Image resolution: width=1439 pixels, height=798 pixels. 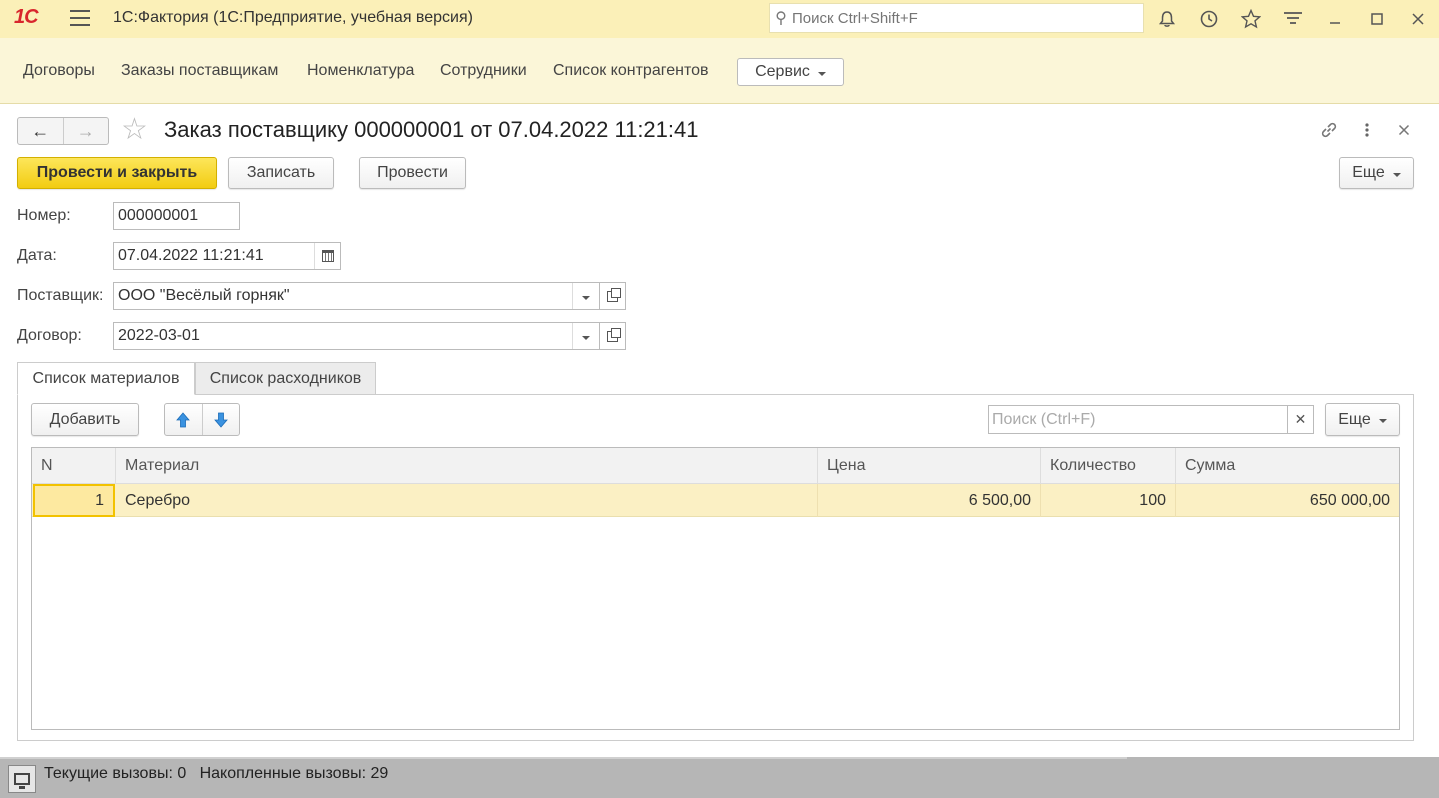 I want to click on history-icon, so click(x=1209, y=19).